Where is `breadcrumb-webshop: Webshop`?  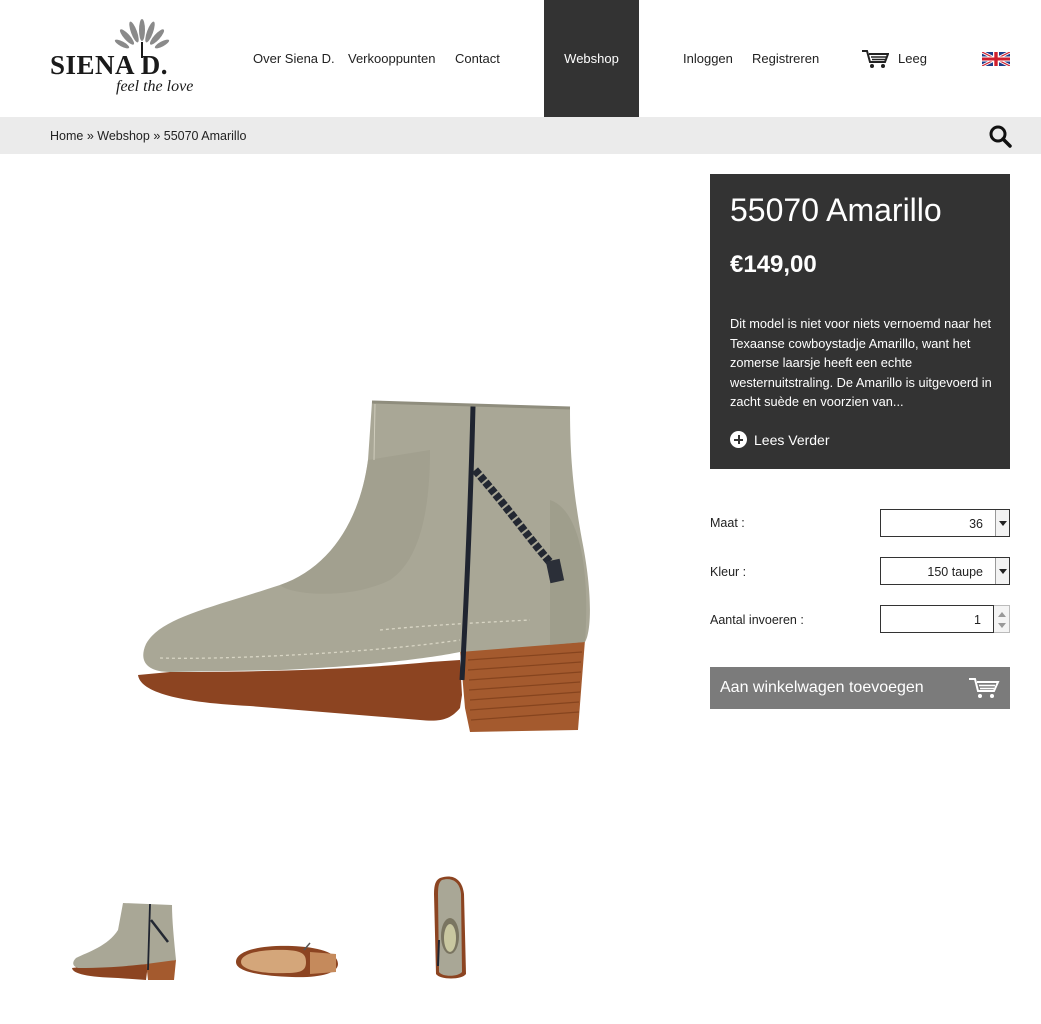
breadcrumb-webshop: Webshop is located at coordinates (123, 136).